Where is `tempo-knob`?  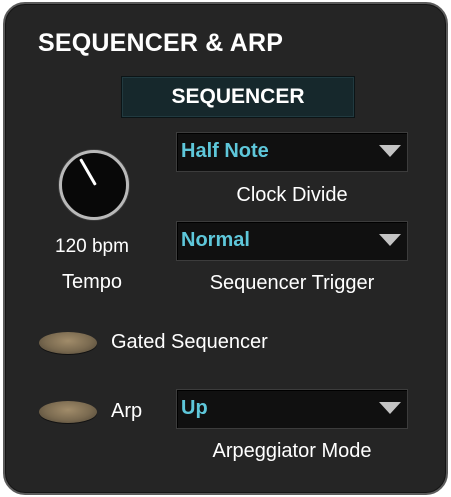
tempo-knob is located at coordinates (94, 185).